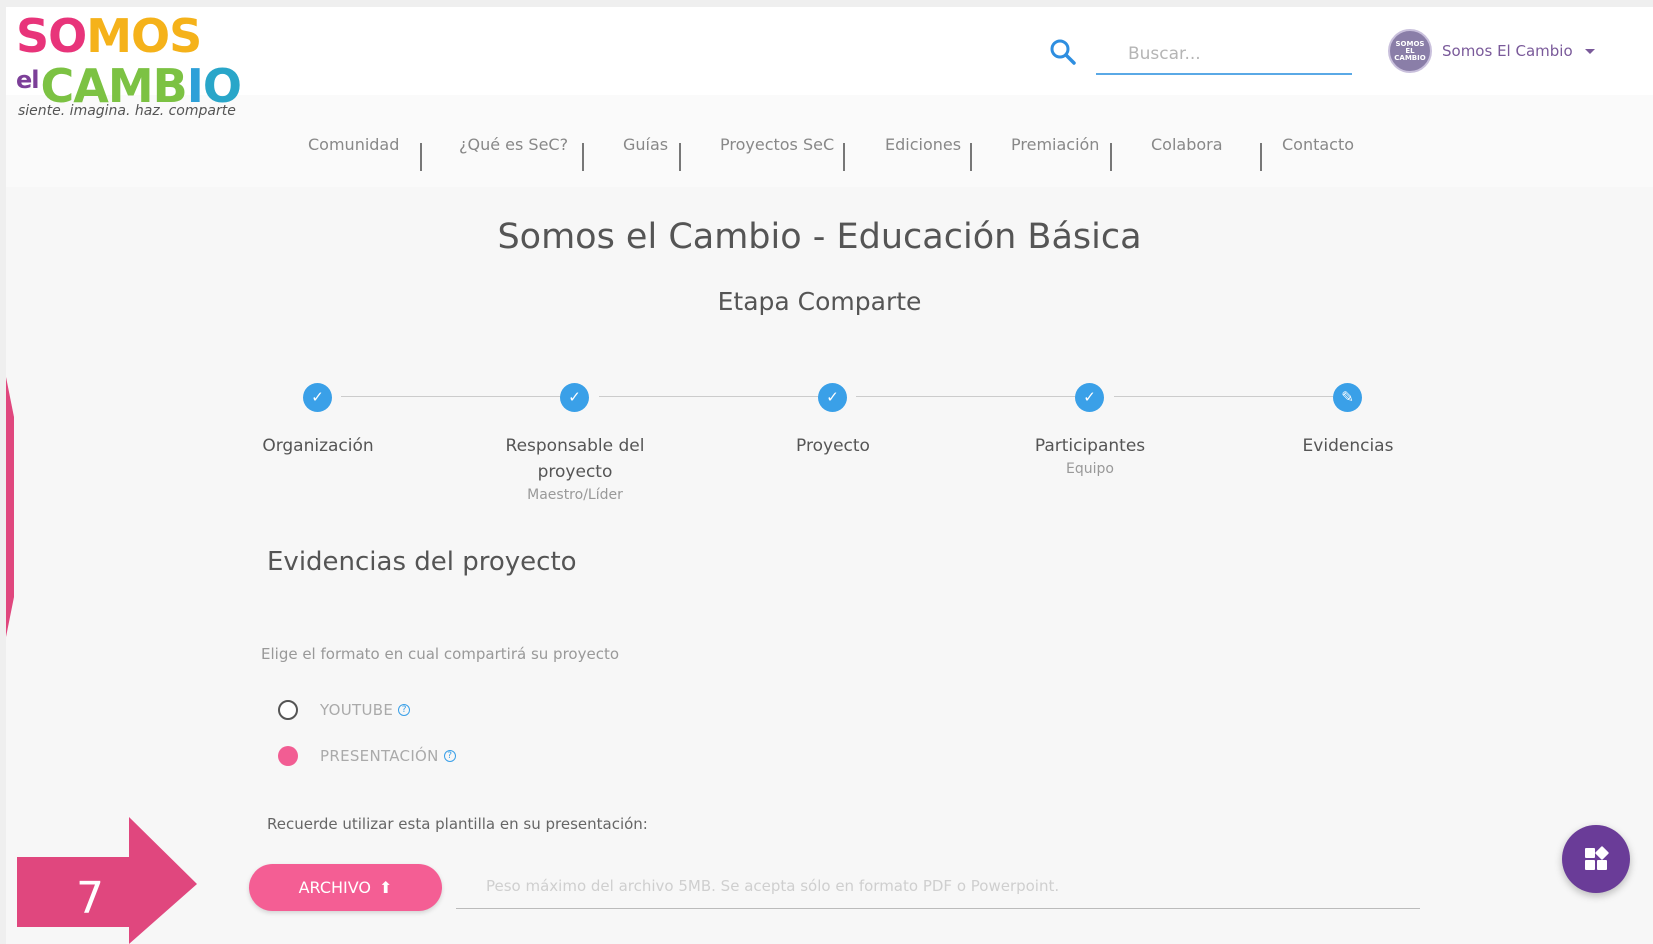 This screenshot has height=944, width=1653. I want to click on upload-file-button: ARCHIVO ⬆, so click(345, 887).